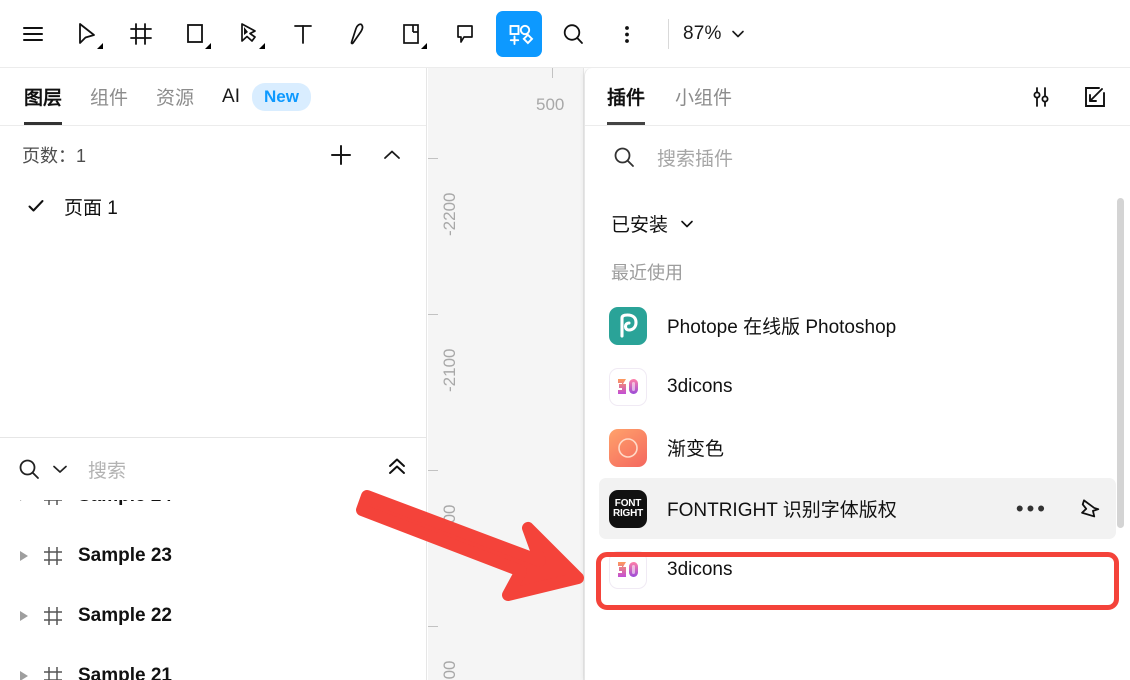 The width and height of the screenshot is (1130, 680). I want to click on tab-widgets: 小组件, so click(703, 96).